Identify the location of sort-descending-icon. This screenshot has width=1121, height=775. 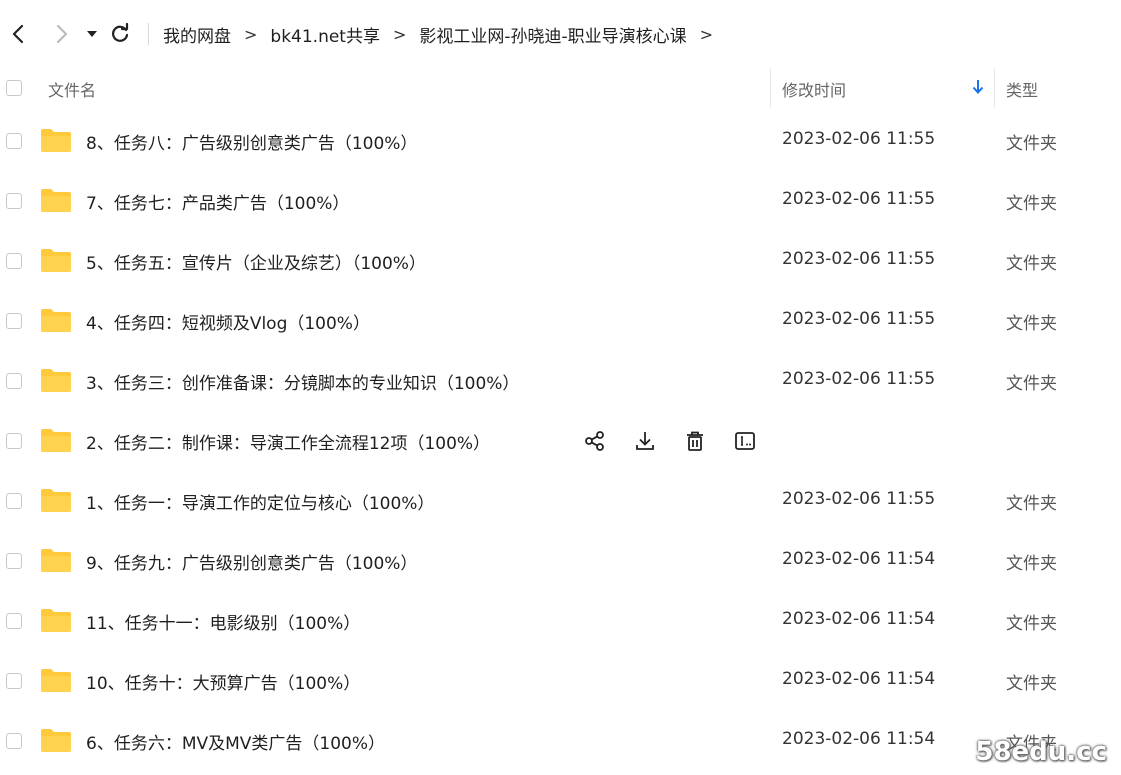
(978, 89).